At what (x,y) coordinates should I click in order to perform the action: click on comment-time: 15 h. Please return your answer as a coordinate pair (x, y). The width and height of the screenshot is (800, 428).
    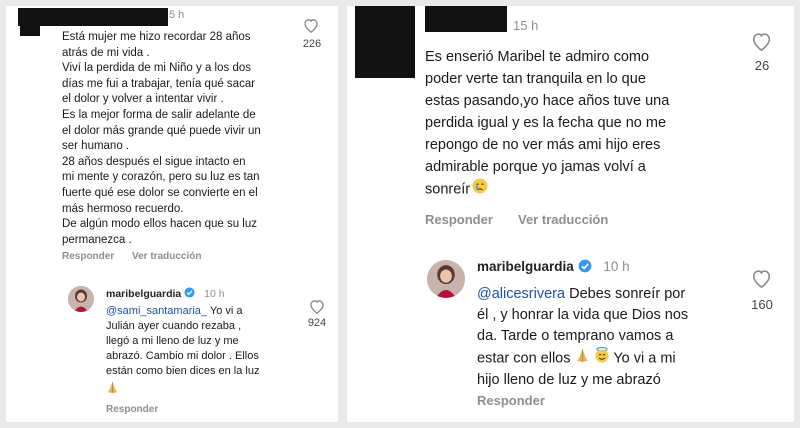
    Looking at the image, I should click on (526, 25).